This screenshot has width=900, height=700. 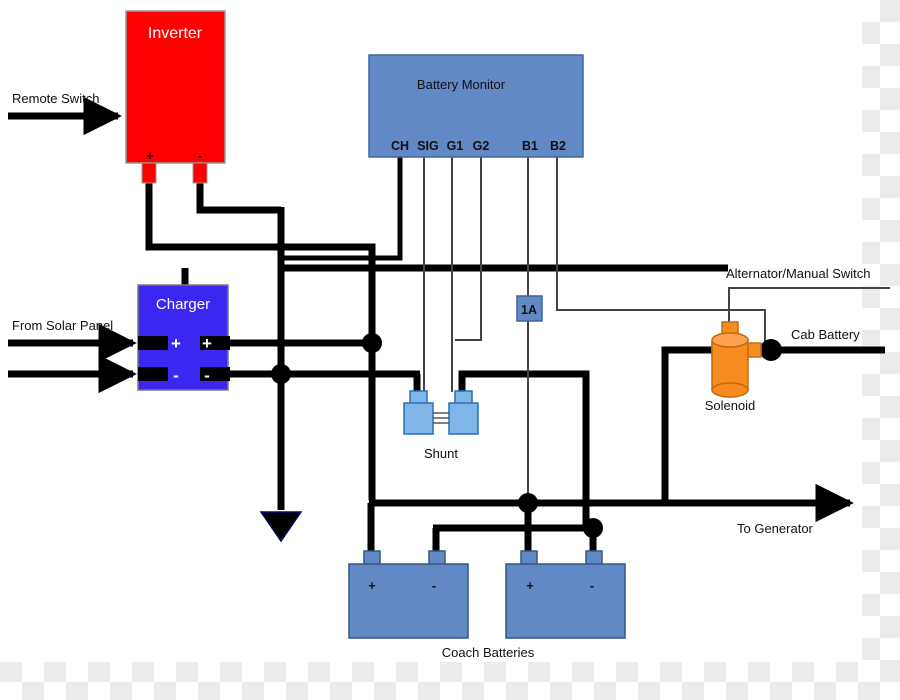 I want to click on label-from-solar-panel: From Solar Panel, so click(x=62, y=325).